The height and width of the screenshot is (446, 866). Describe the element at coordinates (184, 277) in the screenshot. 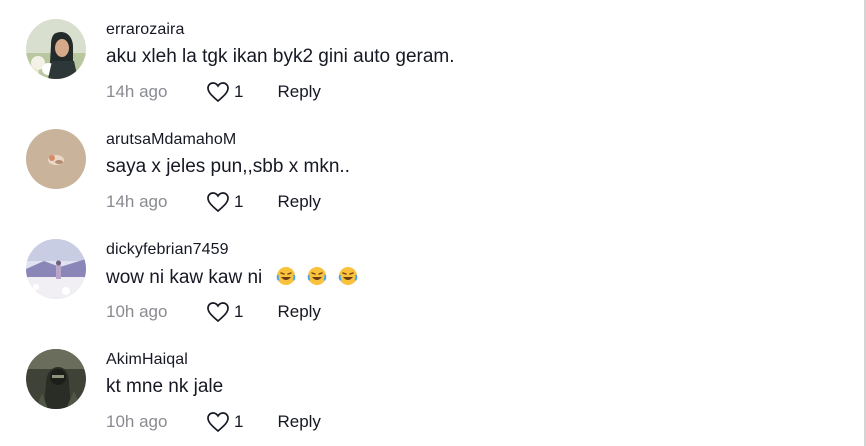

I see `comment-text-body: wow ni kaw kaw ni` at that location.